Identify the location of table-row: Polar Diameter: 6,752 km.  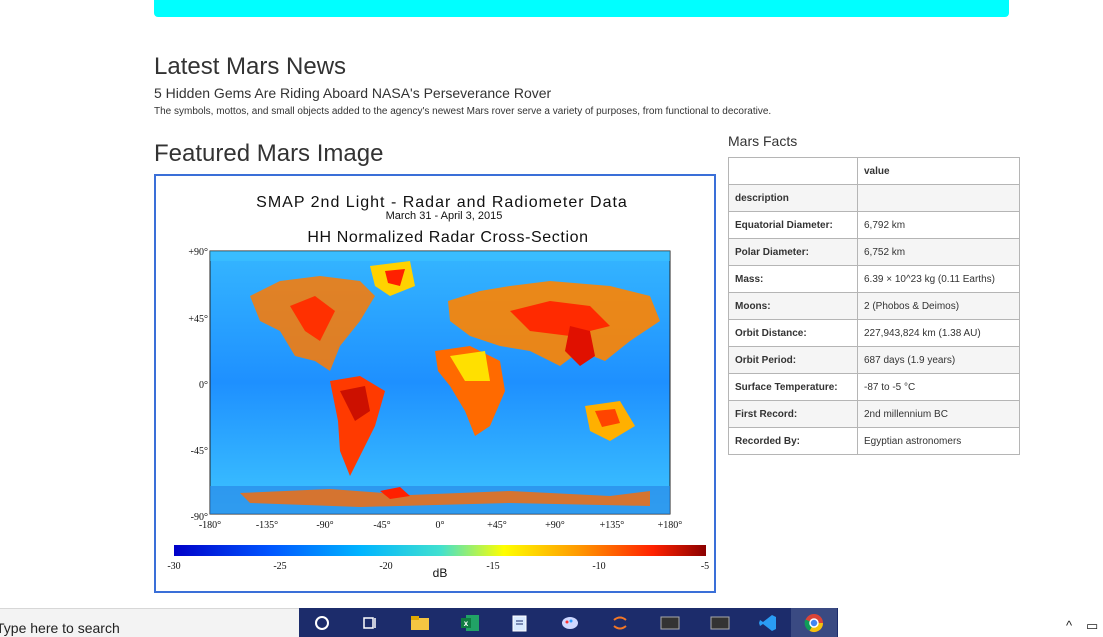
(874, 252).